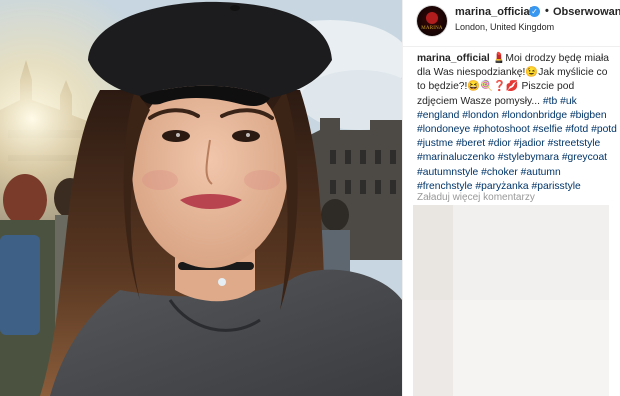 The height and width of the screenshot is (396, 620). I want to click on hashtag-link: #england, so click(438, 115).